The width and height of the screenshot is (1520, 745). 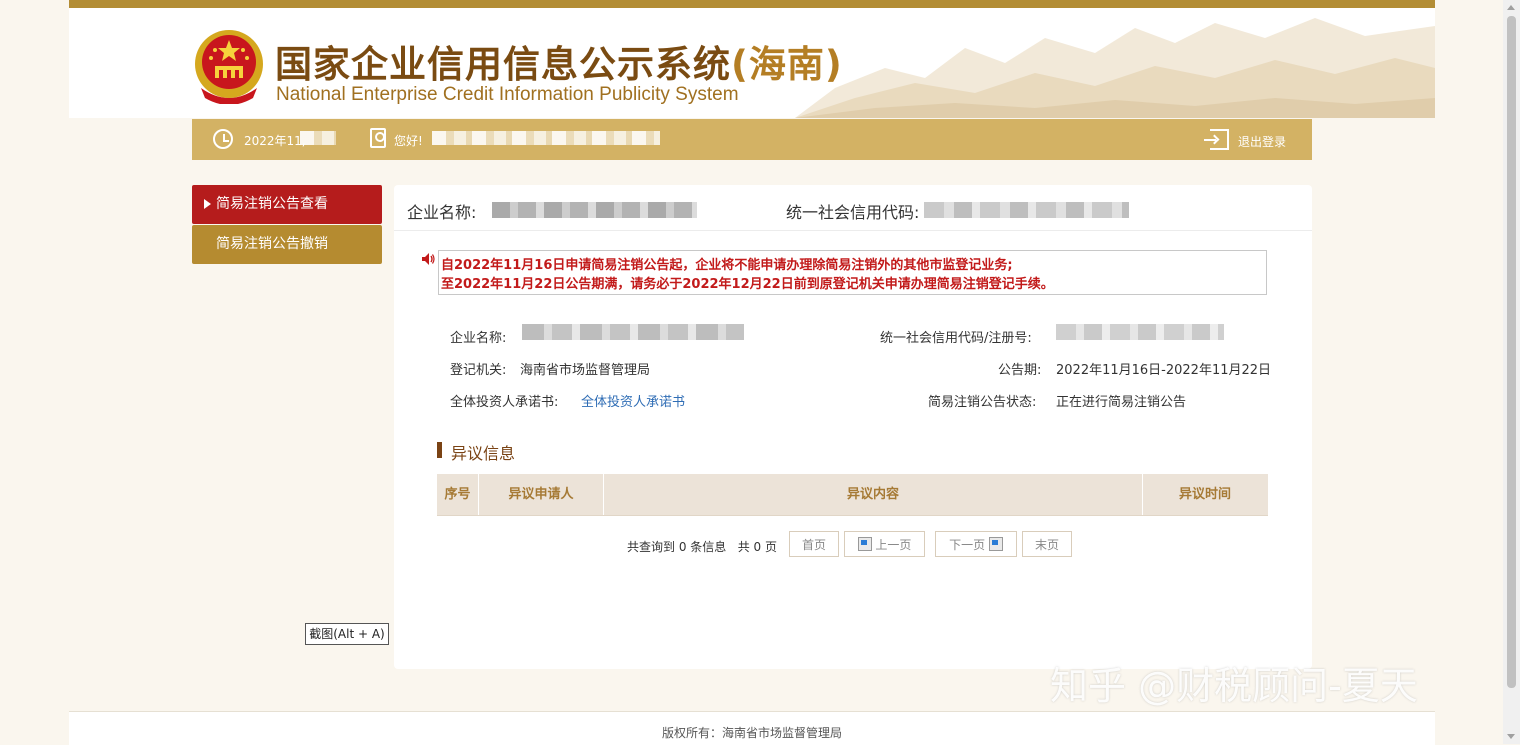 I want to click on greeting-text: 您好!, so click(x=408, y=141).